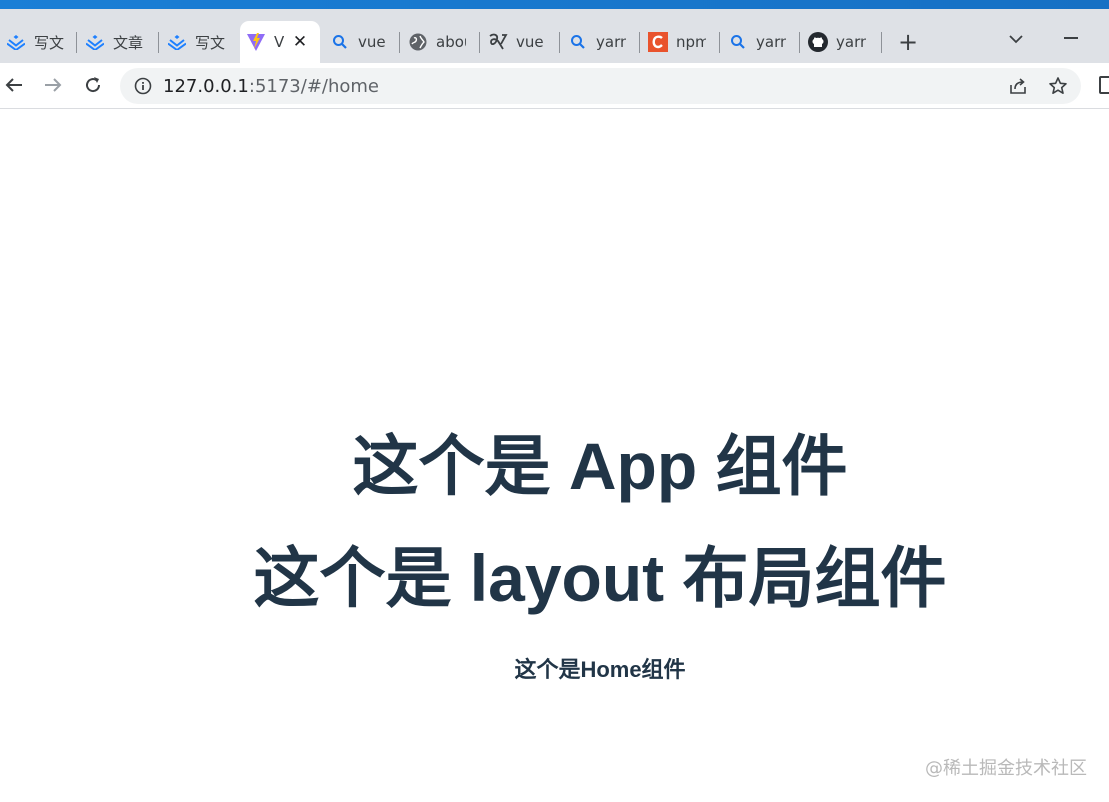 The image size is (1109, 802). What do you see at coordinates (206, 86) in the screenshot?
I see `url-host: 127.0.0.1` at bounding box center [206, 86].